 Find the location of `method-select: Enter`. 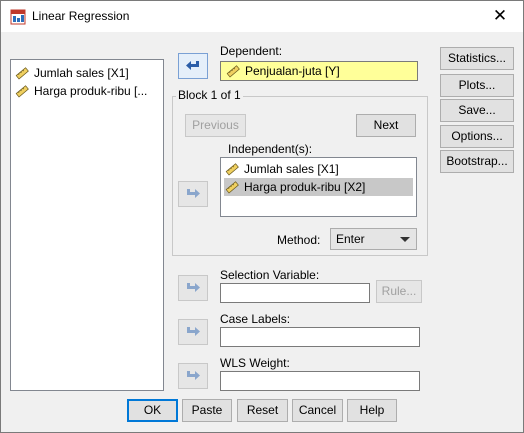

method-select: Enter is located at coordinates (373, 239).